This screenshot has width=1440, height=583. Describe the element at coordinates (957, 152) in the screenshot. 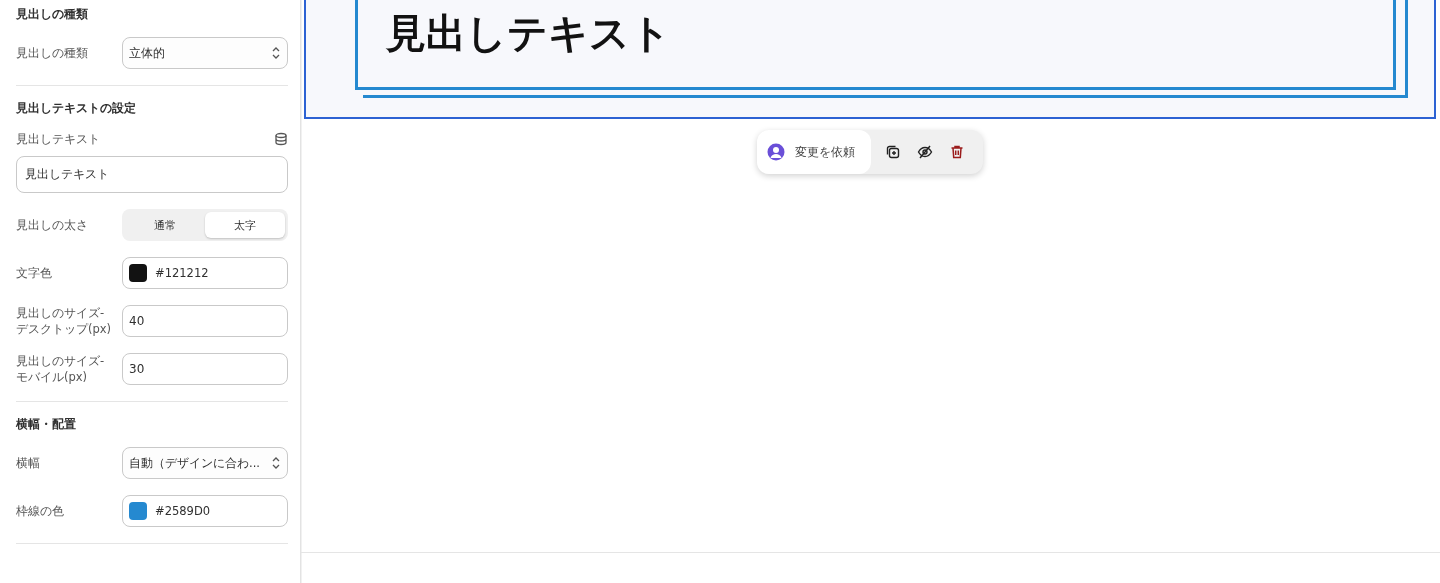

I see `trash-icon` at that location.